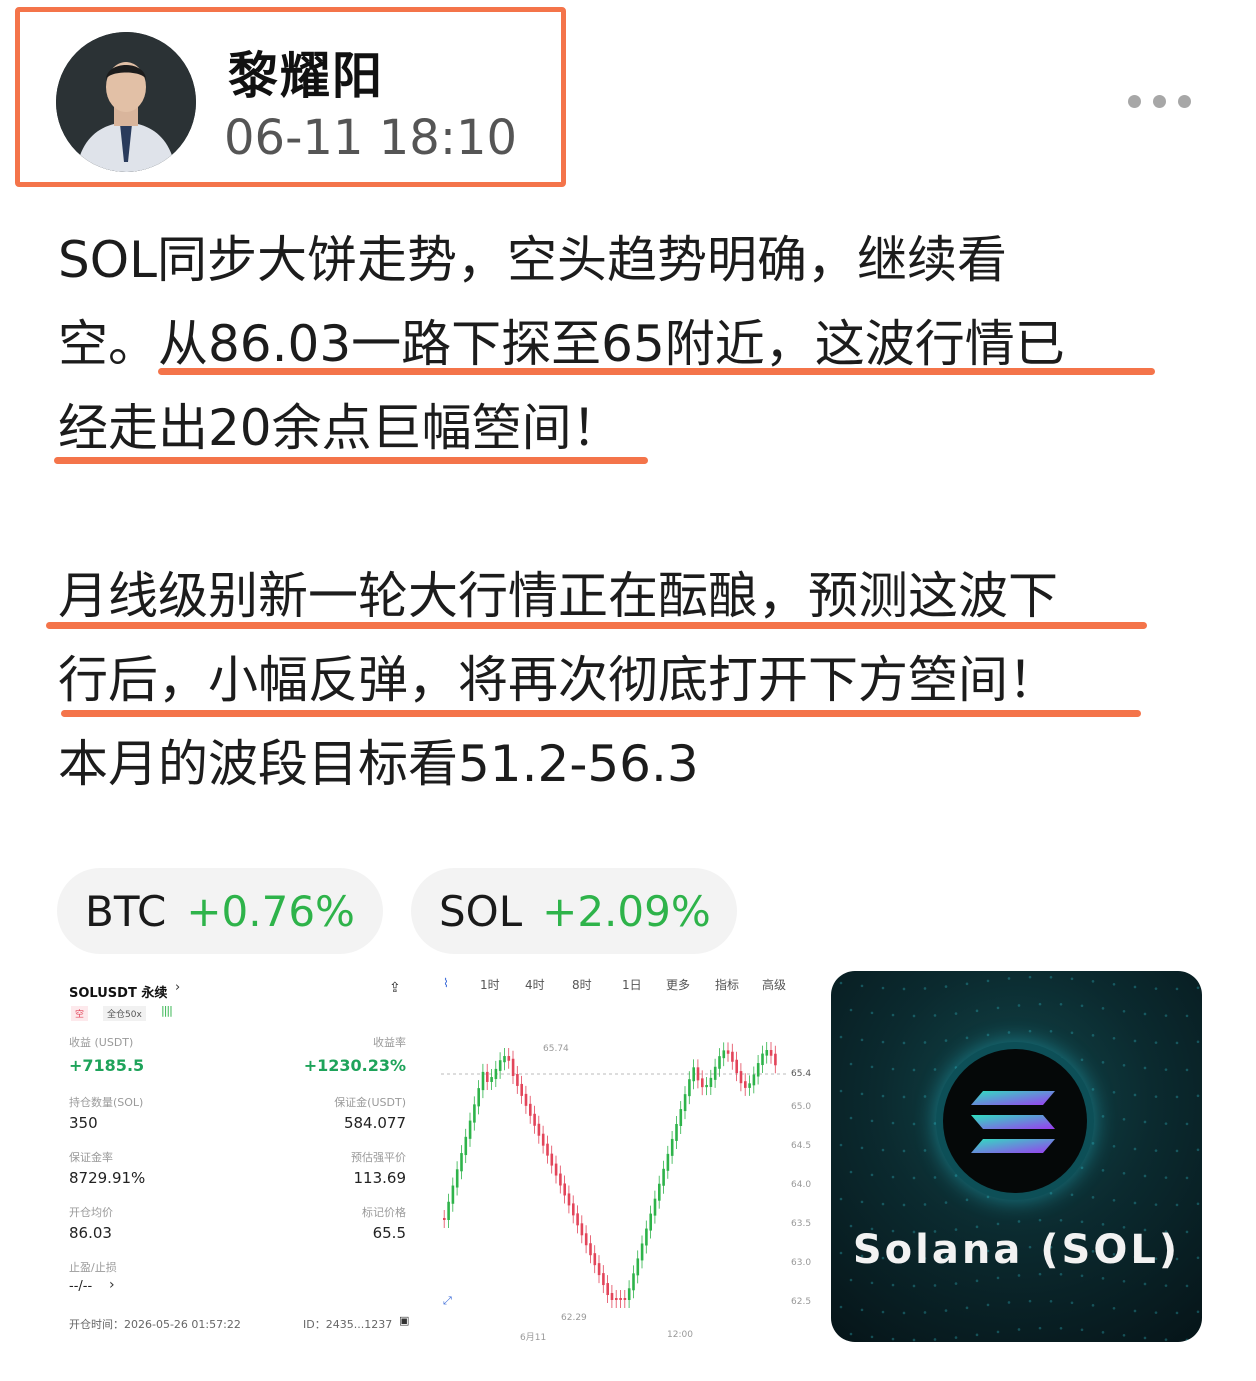 The height and width of the screenshot is (1381, 1256). What do you see at coordinates (124, 1013) in the screenshot?
I see `leverage-badge: 全仓50x` at bounding box center [124, 1013].